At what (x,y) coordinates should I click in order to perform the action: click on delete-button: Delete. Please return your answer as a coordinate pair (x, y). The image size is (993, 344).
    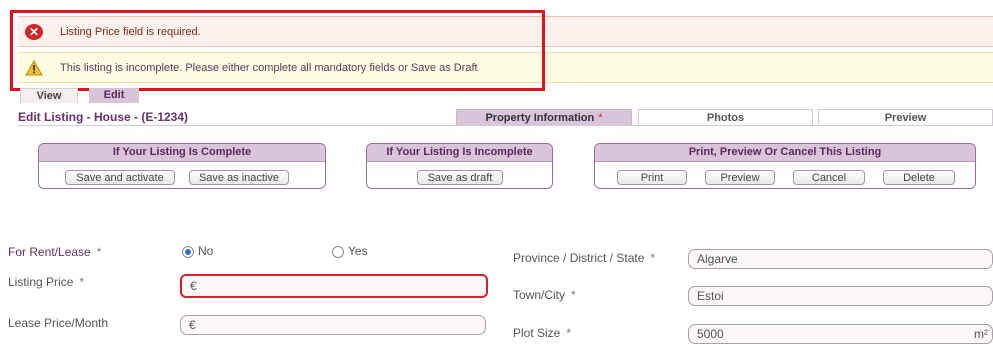
    Looking at the image, I should click on (919, 177).